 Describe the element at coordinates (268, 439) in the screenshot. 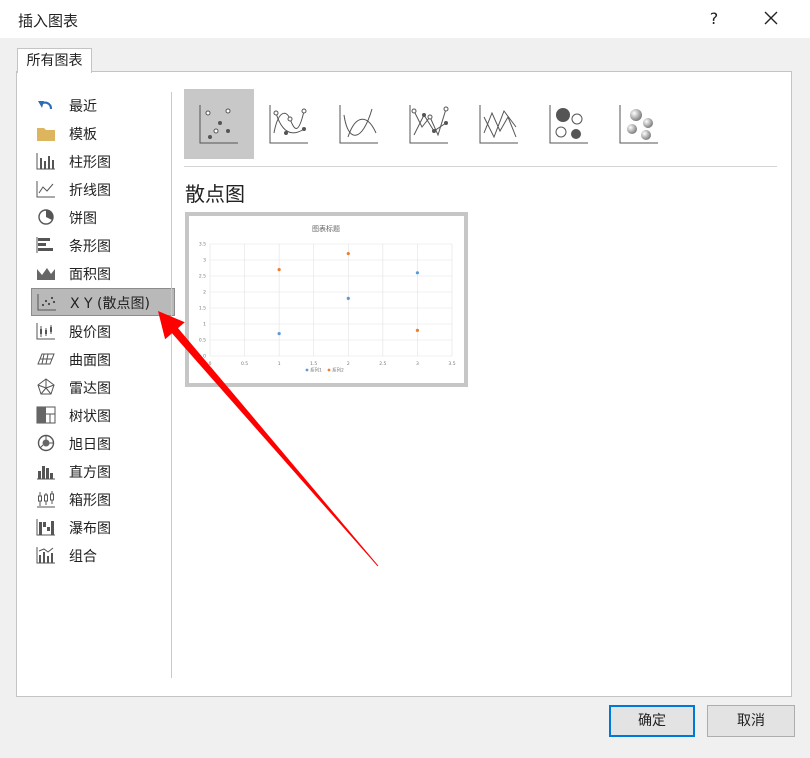

I see `annotation-arrow` at that location.